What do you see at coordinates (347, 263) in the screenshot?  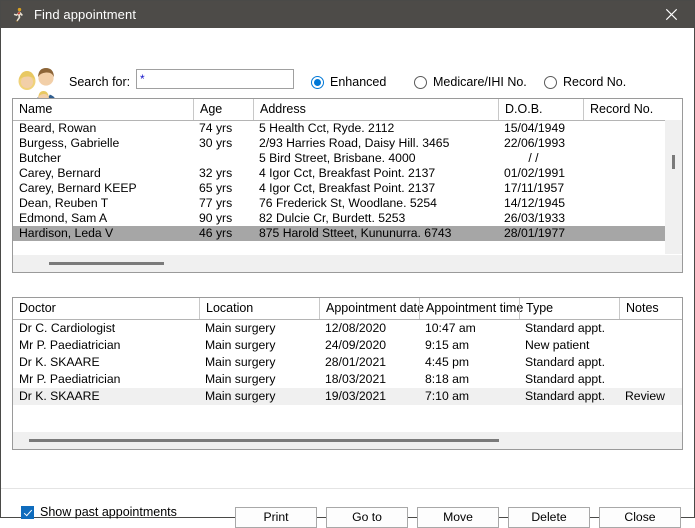 I see `patients-horizontal-scrollbar` at bounding box center [347, 263].